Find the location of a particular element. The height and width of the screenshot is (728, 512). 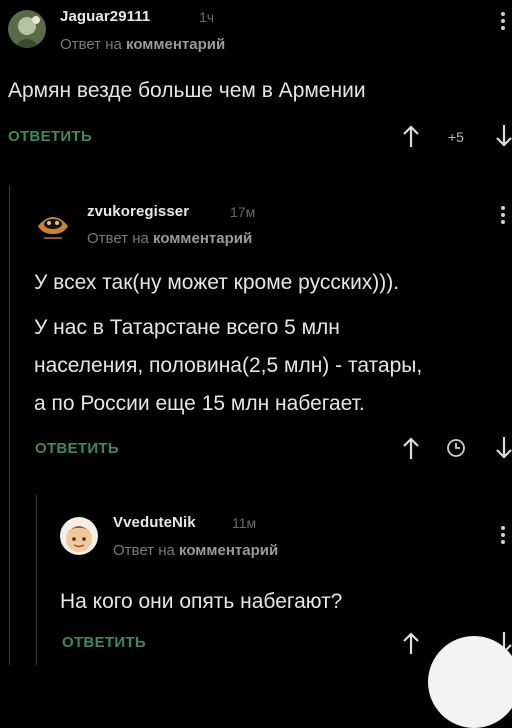

comment-text-line: У всех так(ну может кроме русских))). is located at coordinates (217, 282).